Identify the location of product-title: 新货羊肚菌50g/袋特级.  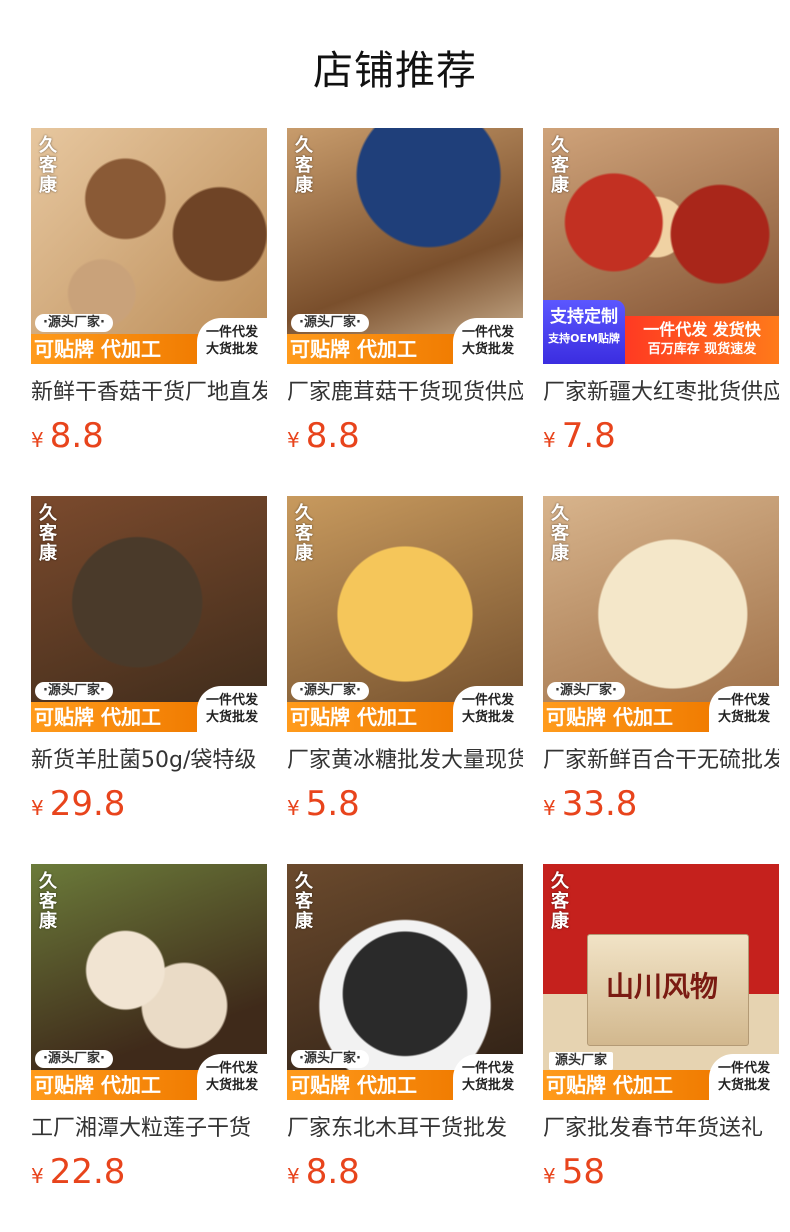
(149, 761).